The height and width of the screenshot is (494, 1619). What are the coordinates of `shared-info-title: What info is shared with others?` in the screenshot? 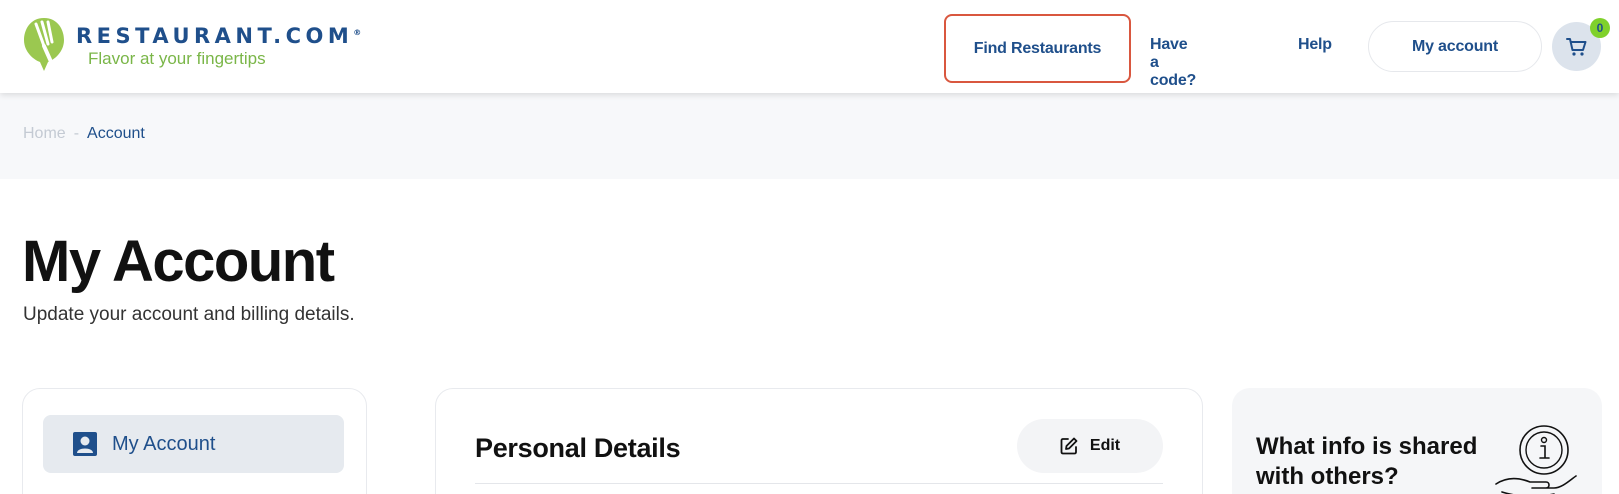 It's located at (1367, 461).